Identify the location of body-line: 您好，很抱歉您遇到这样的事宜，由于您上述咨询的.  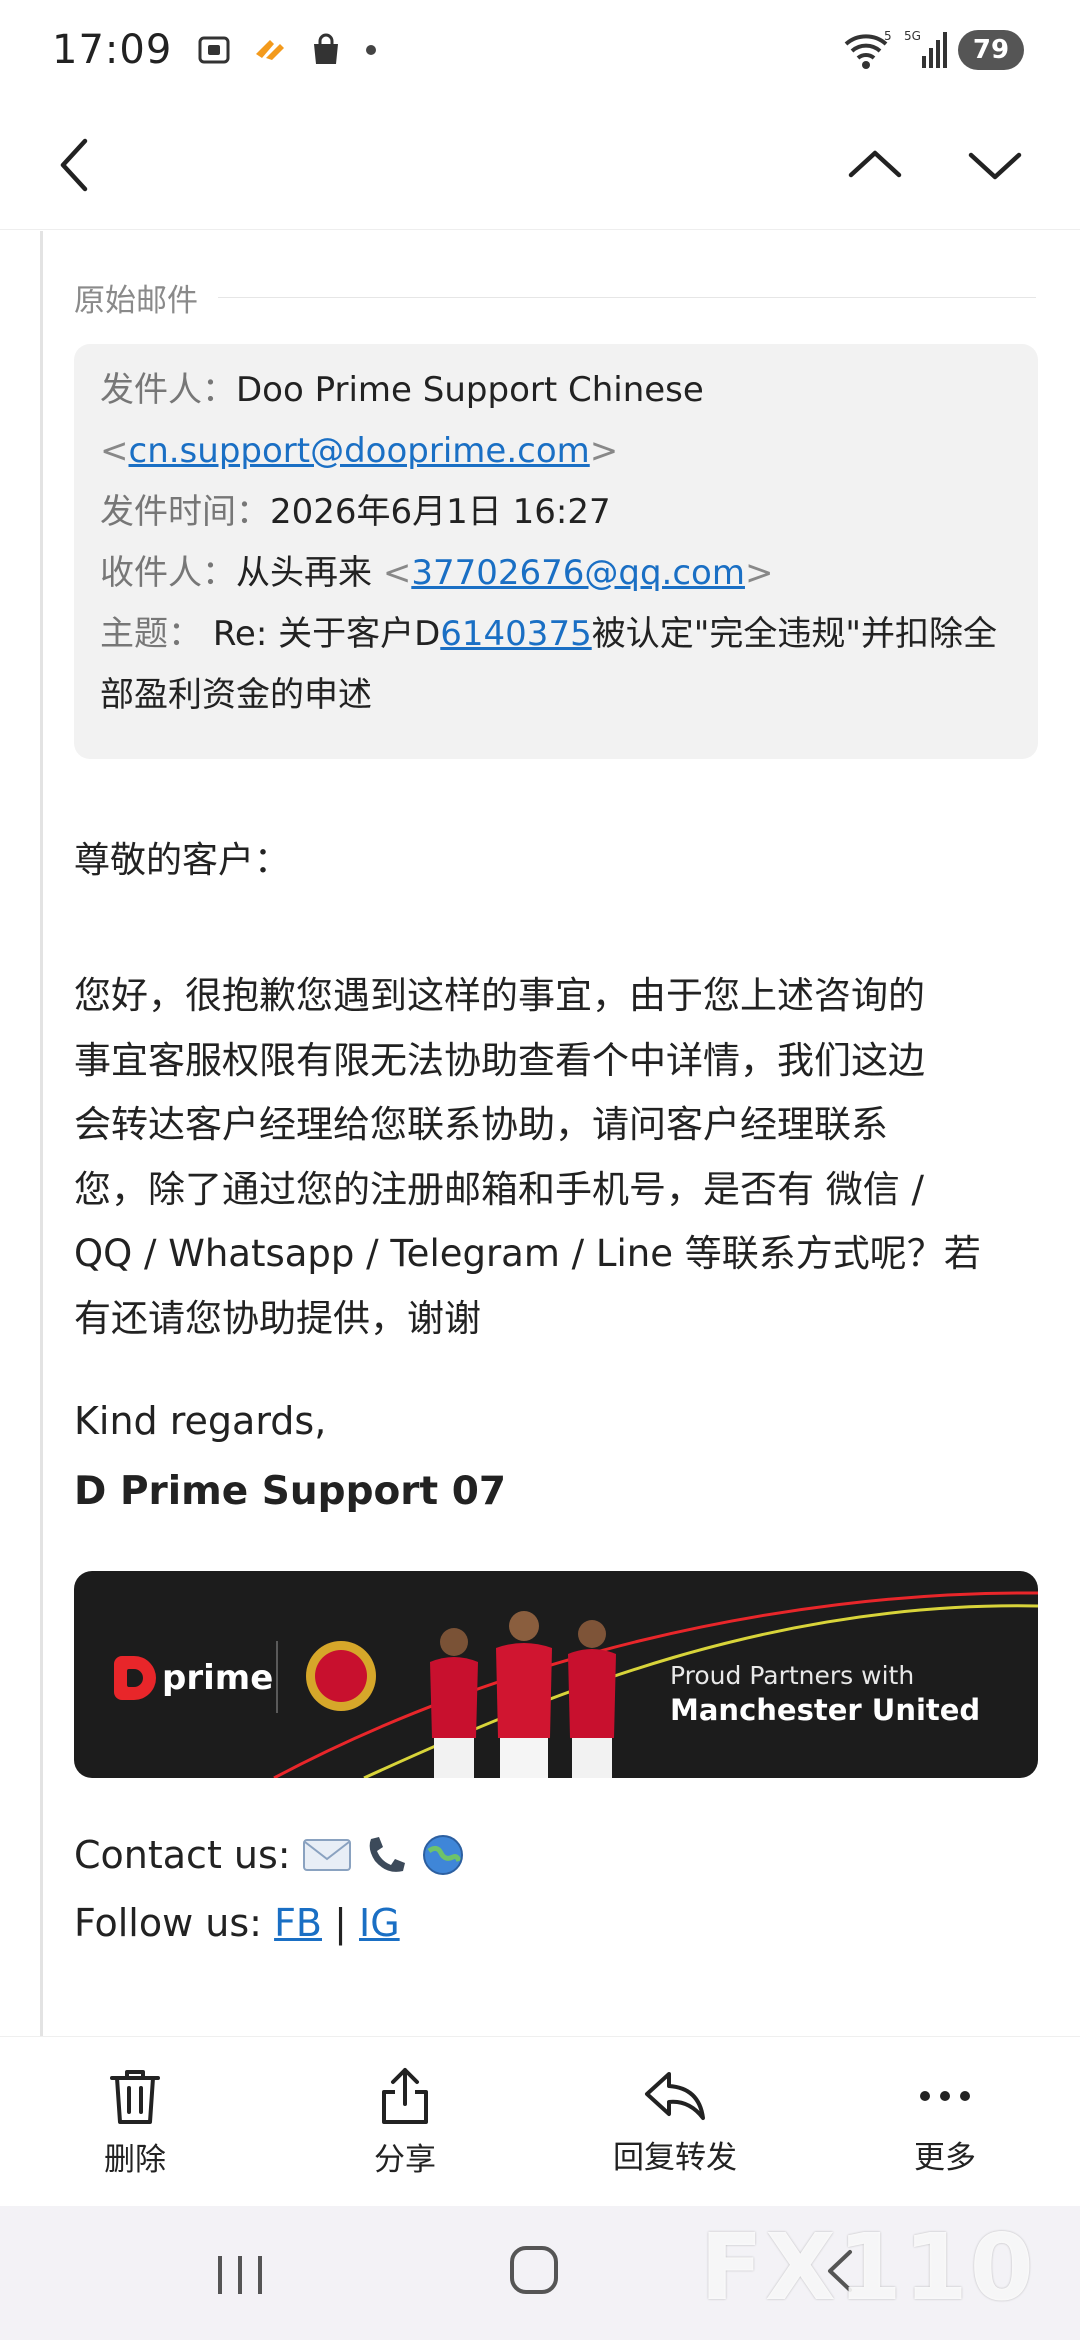
(499, 995).